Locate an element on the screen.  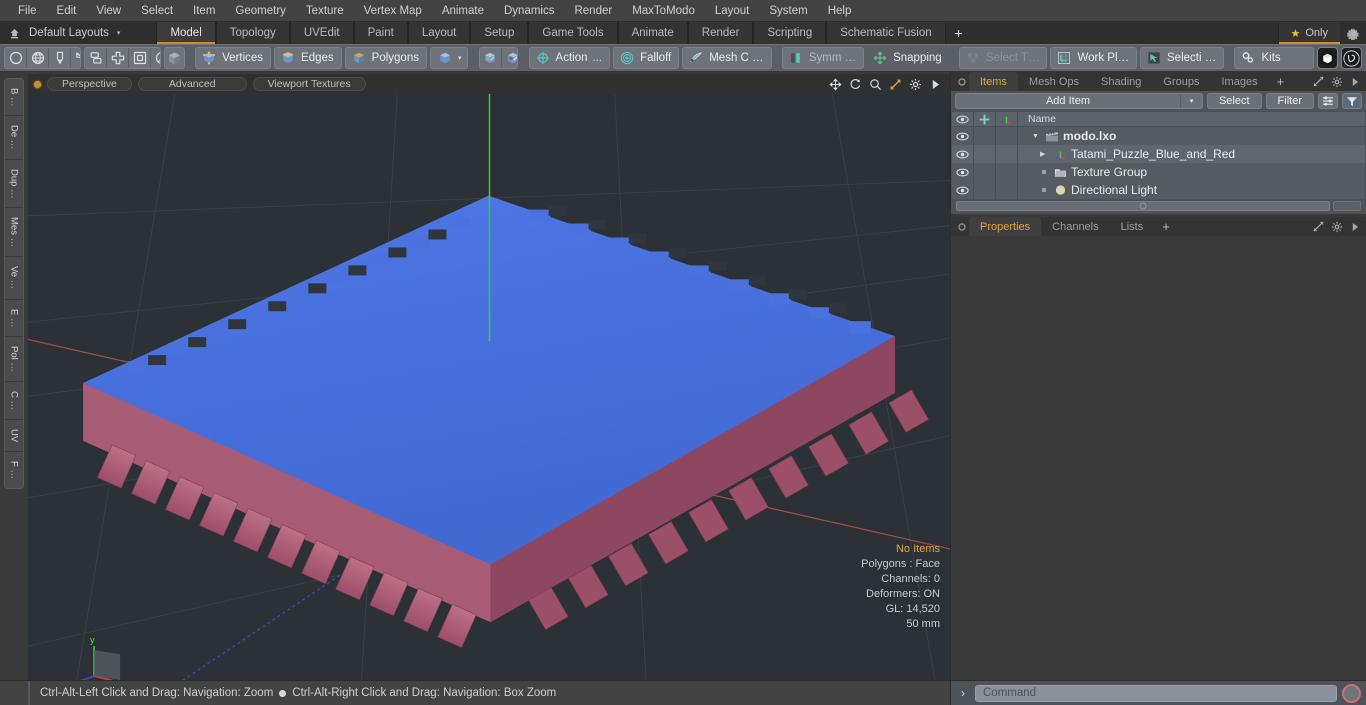
pen-icon is located at coordinates (60, 58).